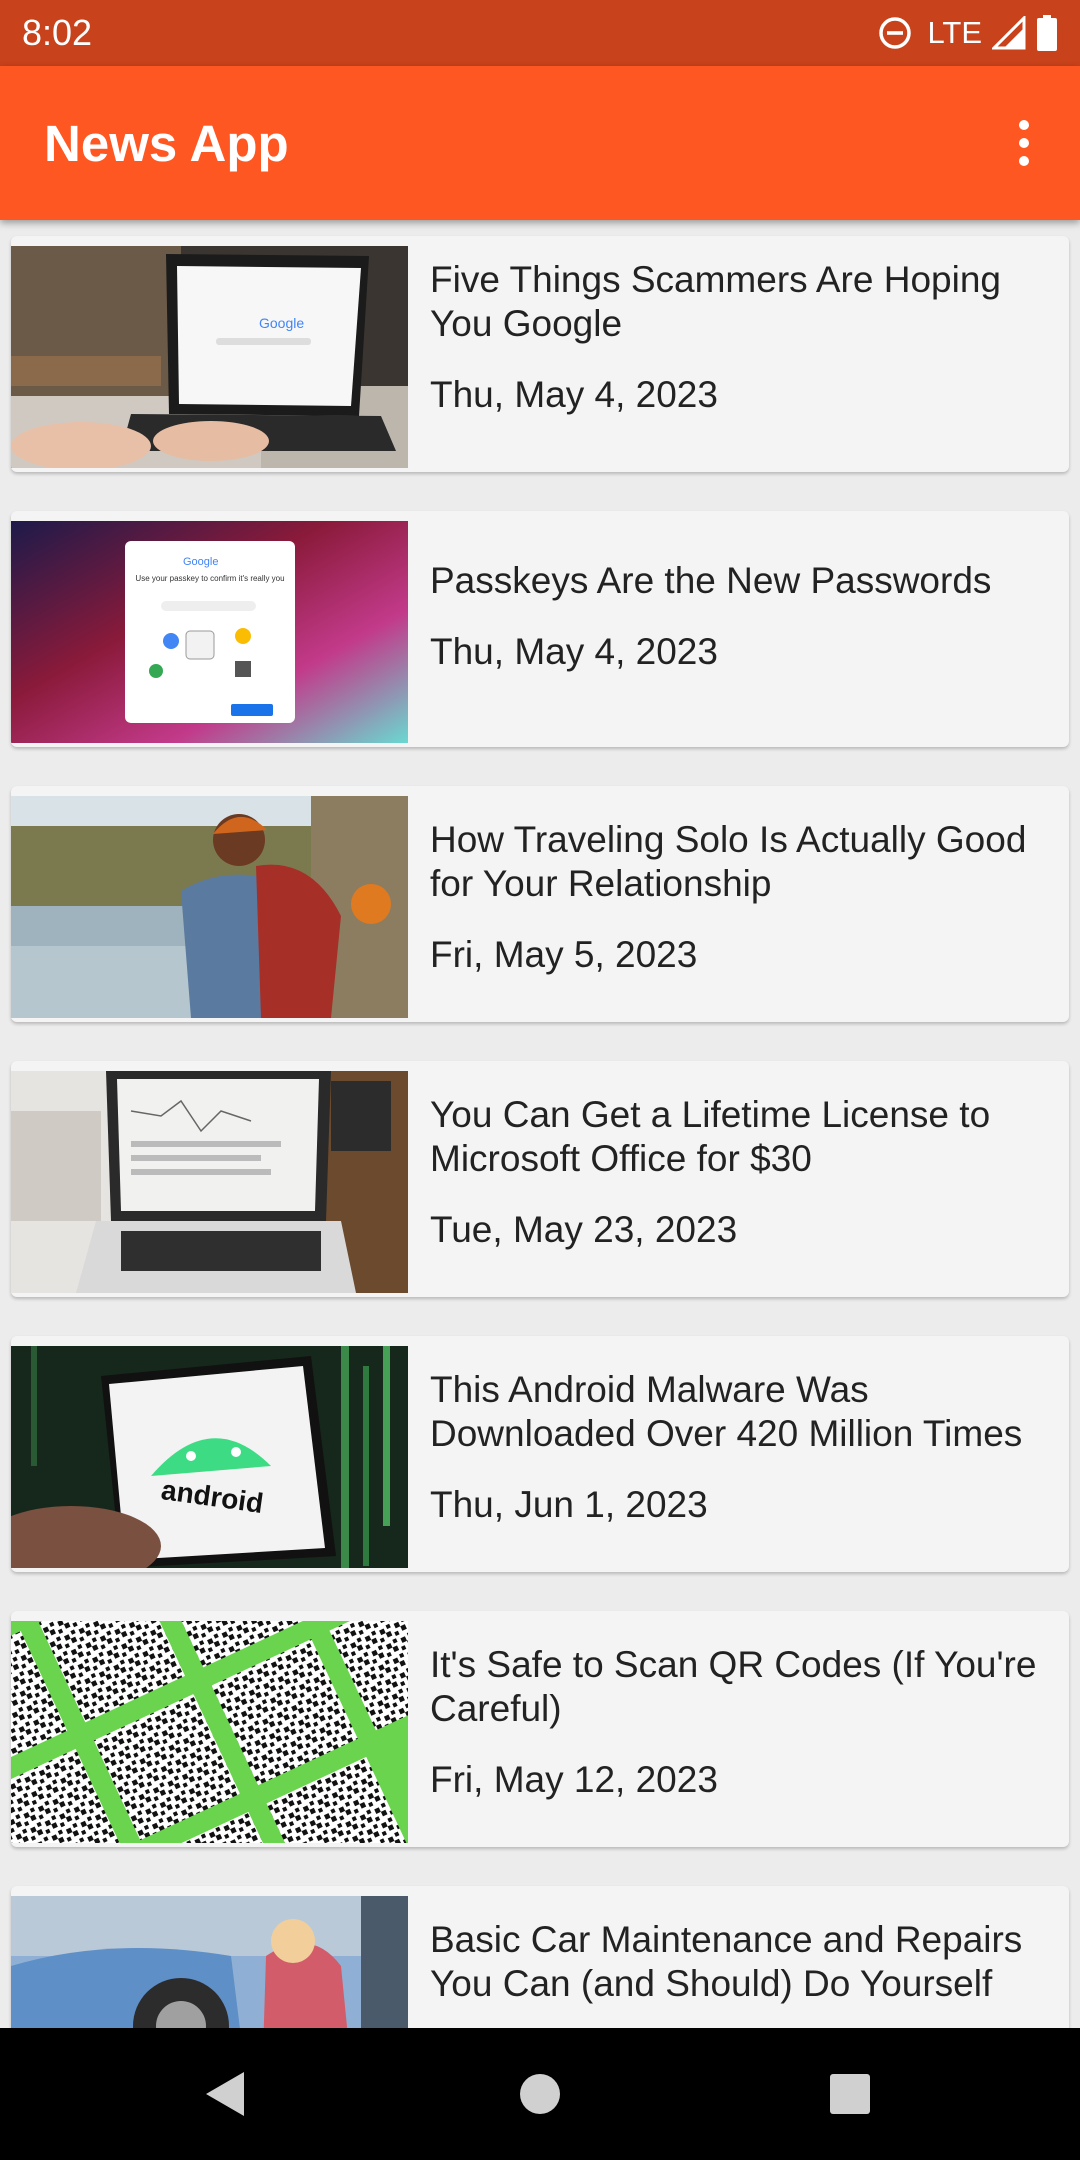 The image size is (1080, 2160). Describe the element at coordinates (166, 143) in the screenshot. I see `app-title: News App` at that location.